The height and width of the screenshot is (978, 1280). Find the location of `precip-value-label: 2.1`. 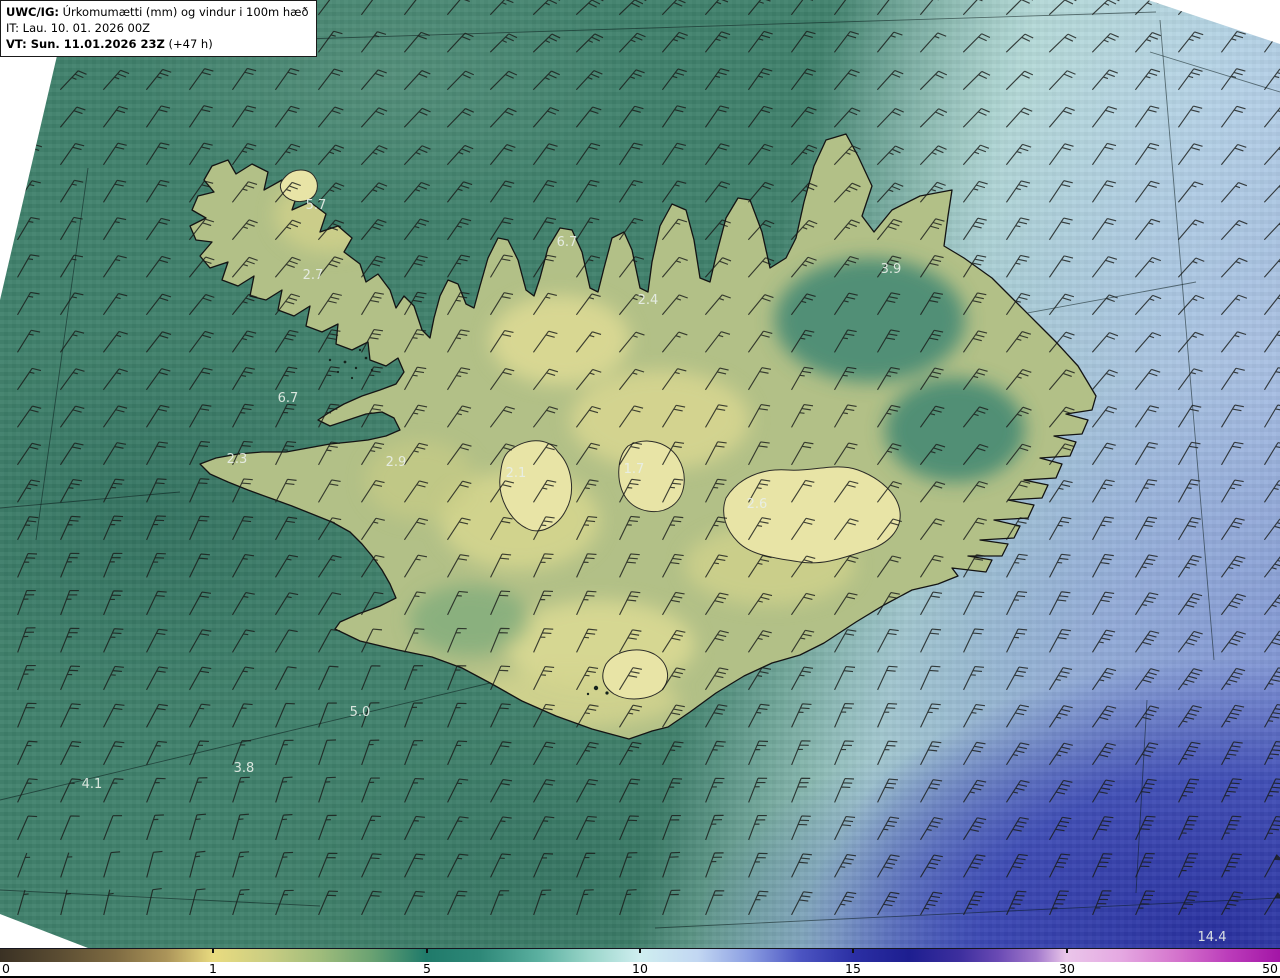

precip-value-label: 2.1 is located at coordinates (516, 473).